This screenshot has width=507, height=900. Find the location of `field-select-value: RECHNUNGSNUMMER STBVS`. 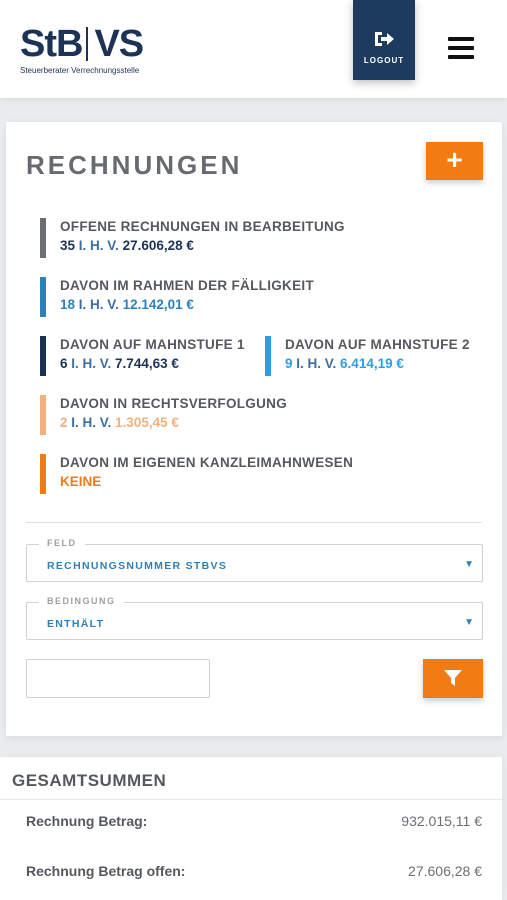

field-select-value: RECHNUNGSNUMMER STBVS is located at coordinates (137, 566).